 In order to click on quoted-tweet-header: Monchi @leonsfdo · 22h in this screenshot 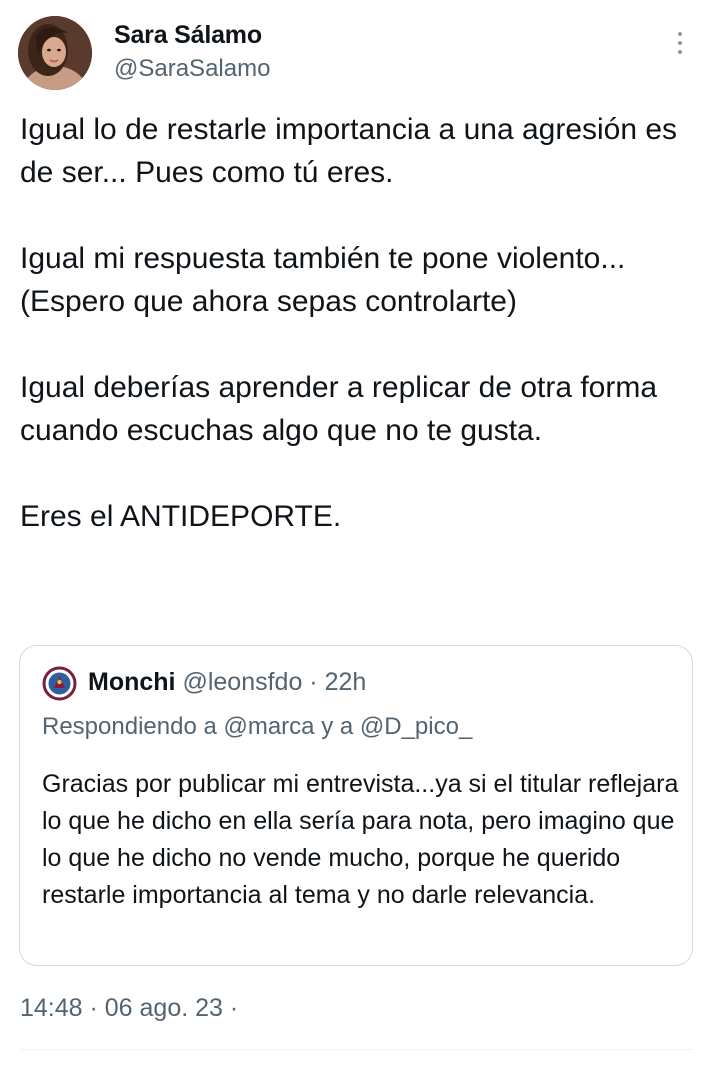, I will do `click(227, 682)`.